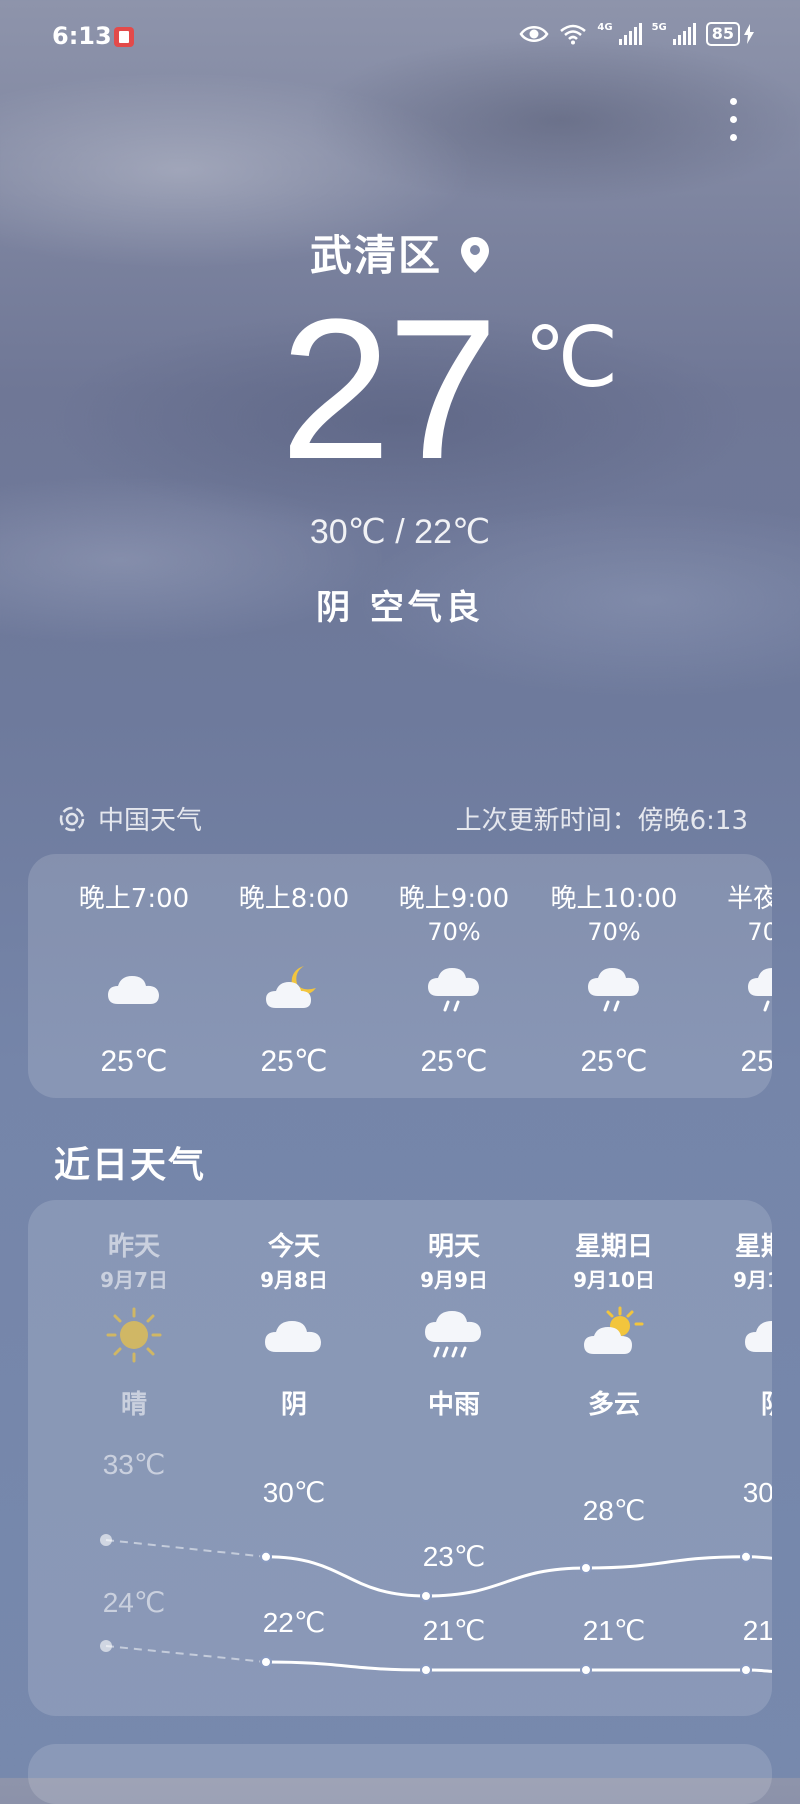 Image resolution: width=800 pixels, height=1804 pixels. Describe the element at coordinates (294, 1622) in the screenshot. I see `low-temp-label: 22℃` at that location.